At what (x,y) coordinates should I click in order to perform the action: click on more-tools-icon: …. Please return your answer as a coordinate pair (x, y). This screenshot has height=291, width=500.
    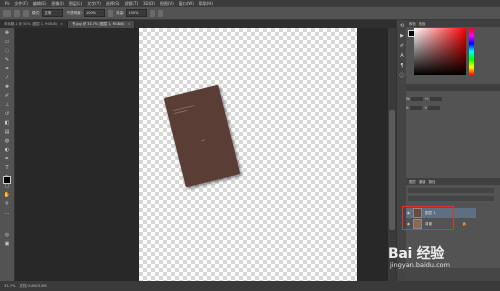
    Looking at the image, I should click on (7, 213).